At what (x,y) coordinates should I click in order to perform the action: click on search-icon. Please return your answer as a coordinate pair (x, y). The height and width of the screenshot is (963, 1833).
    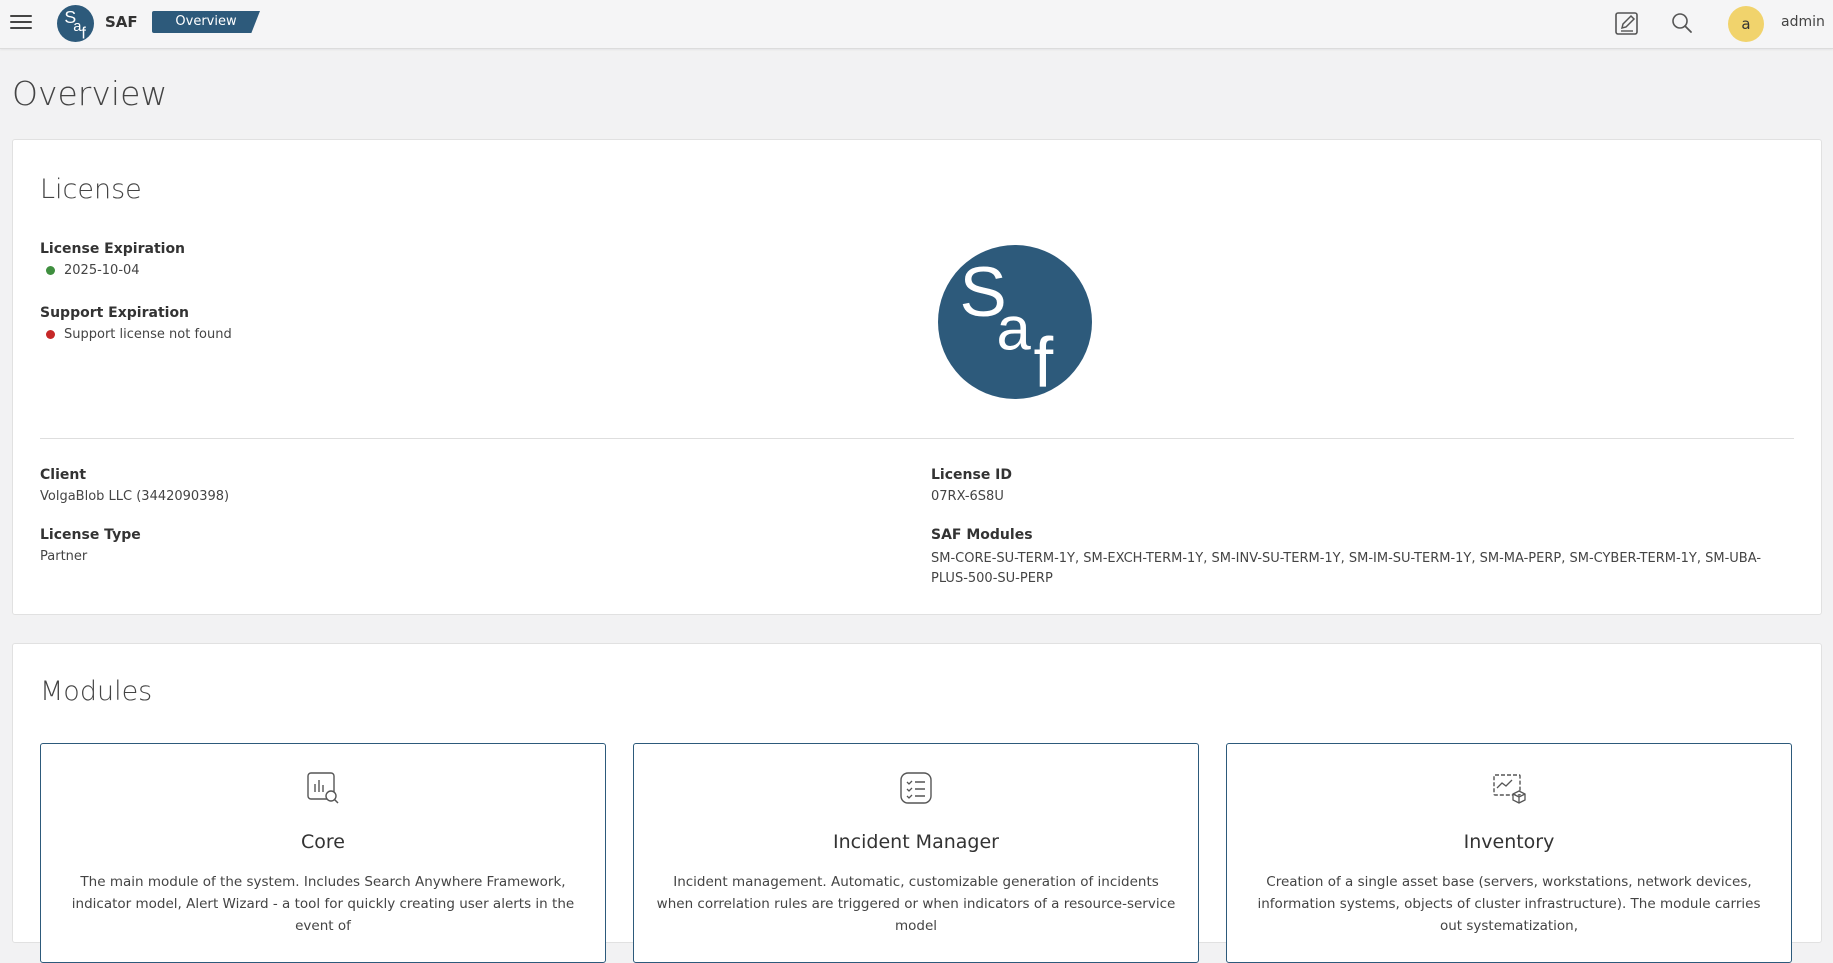
    Looking at the image, I should click on (1682, 23).